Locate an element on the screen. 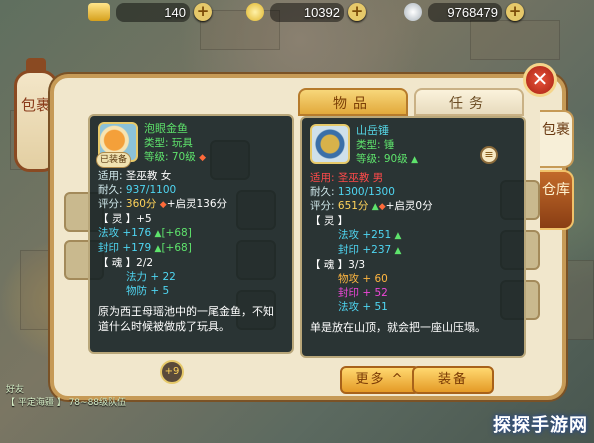 This screenshot has height=443, width=594. usage-row: 适用: 圣巫教 女 is located at coordinates (135, 176).